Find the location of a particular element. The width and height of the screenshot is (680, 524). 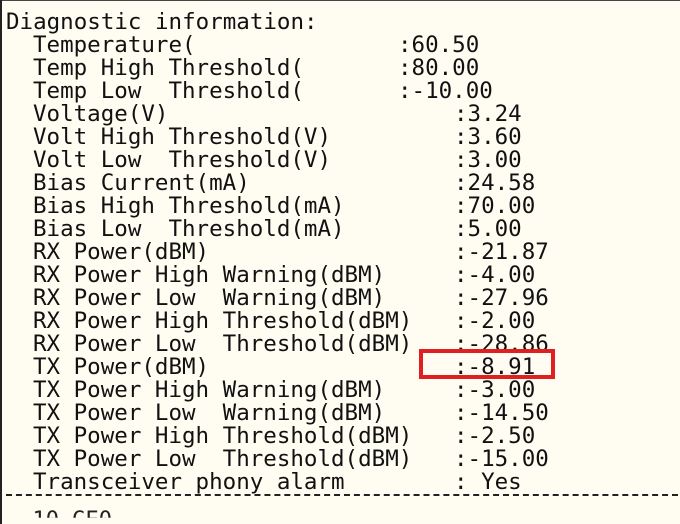

row-tx-high-warning-value: :-3.00 is located at coordinates (495, 390).